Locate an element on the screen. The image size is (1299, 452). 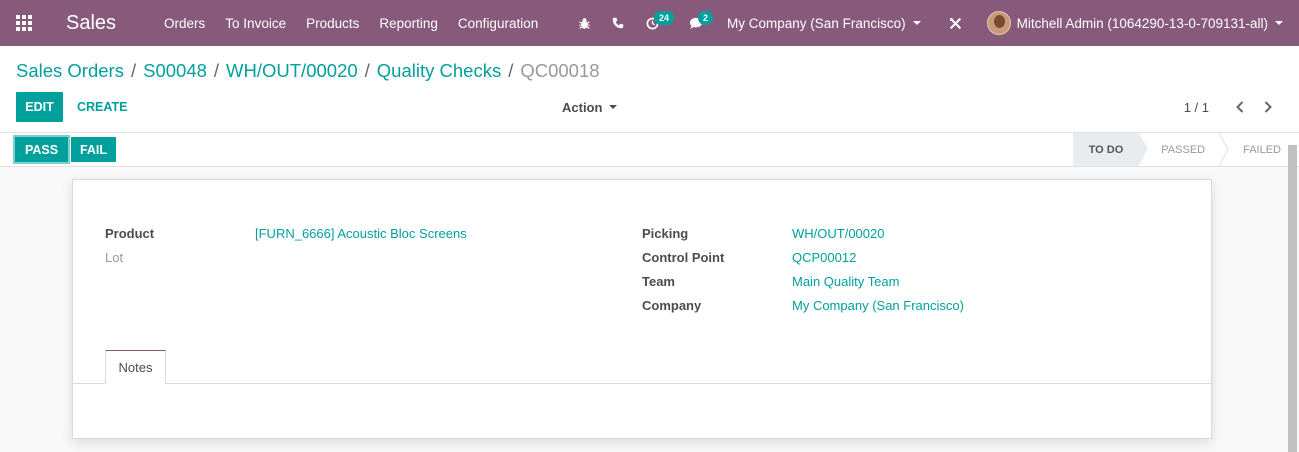
stage-failed: FAILED is located at coordinates (1253, 149).